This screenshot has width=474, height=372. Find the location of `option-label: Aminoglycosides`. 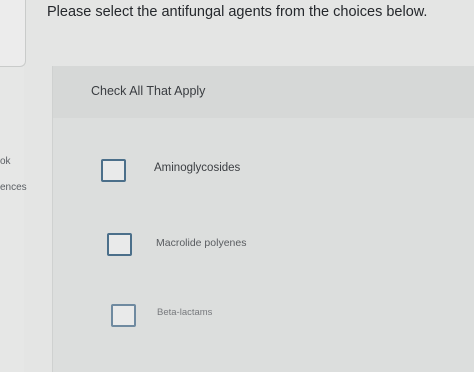

option-label: Aminoglycosides is located at coordinates (197, 168).